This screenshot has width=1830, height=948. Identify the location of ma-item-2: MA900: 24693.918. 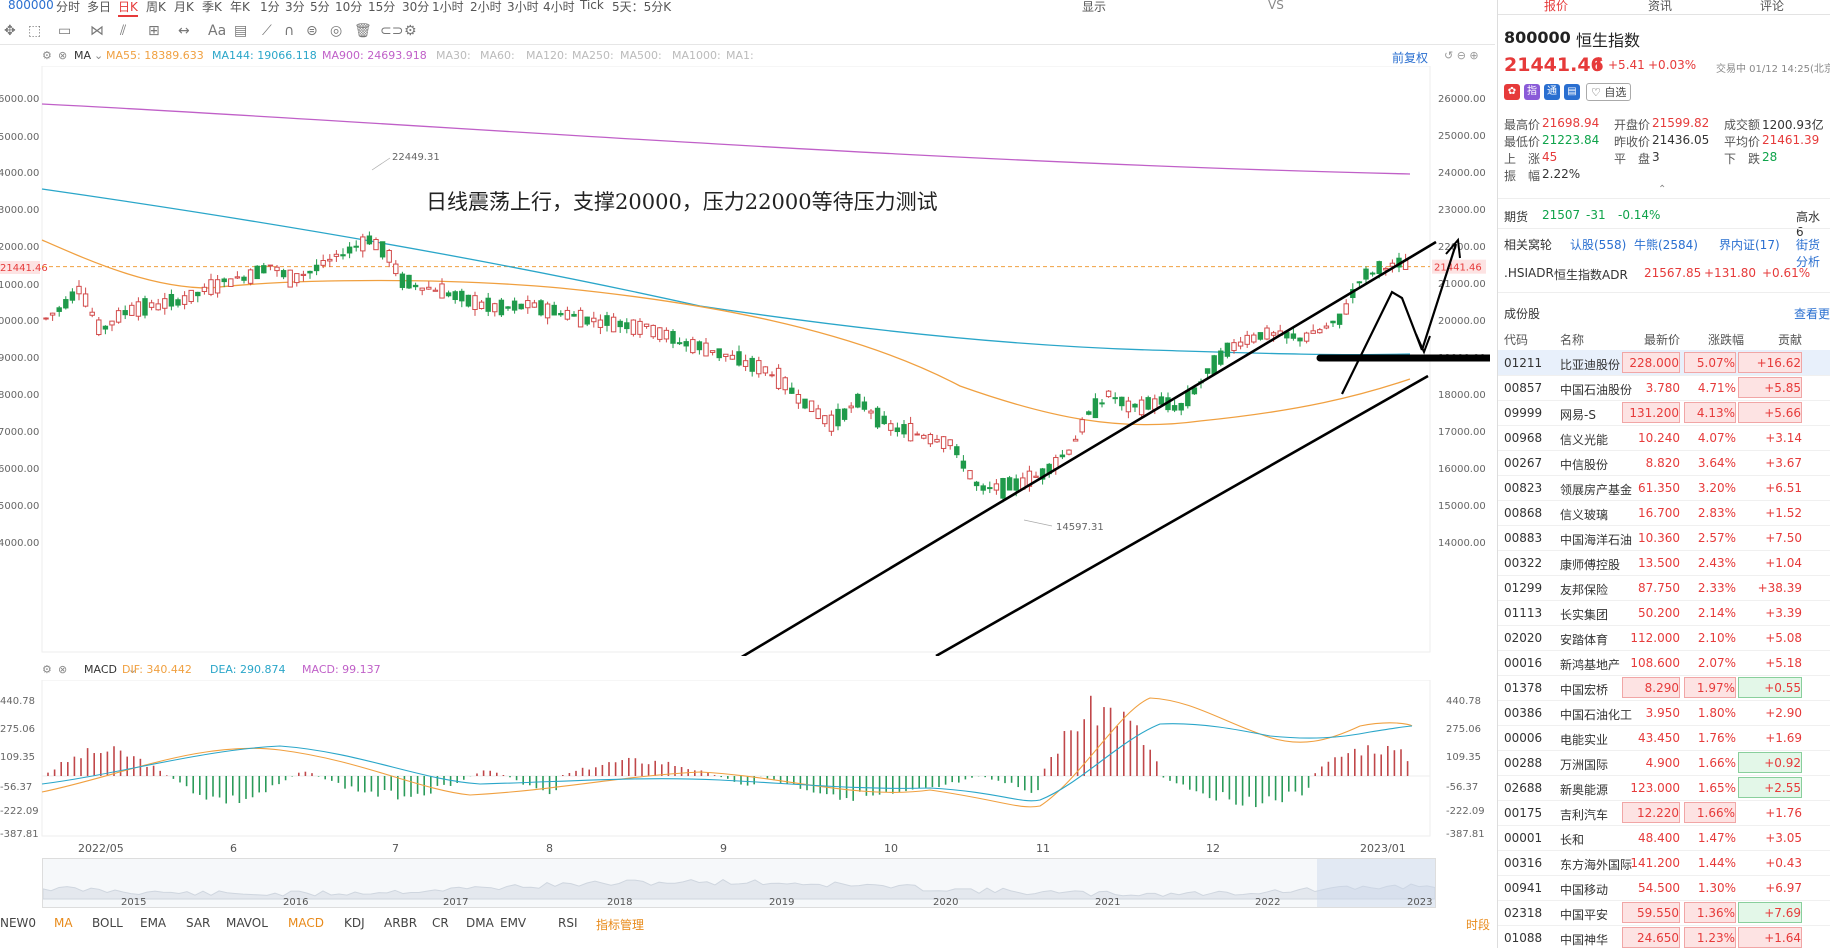
(374, 55).